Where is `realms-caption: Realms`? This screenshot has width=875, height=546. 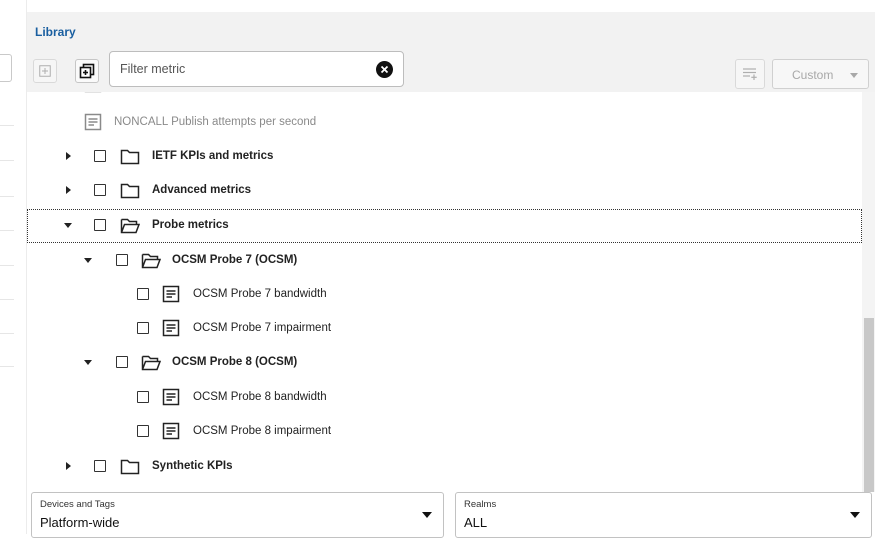
realms-caption: Realms is located at coordinates (480, 504).